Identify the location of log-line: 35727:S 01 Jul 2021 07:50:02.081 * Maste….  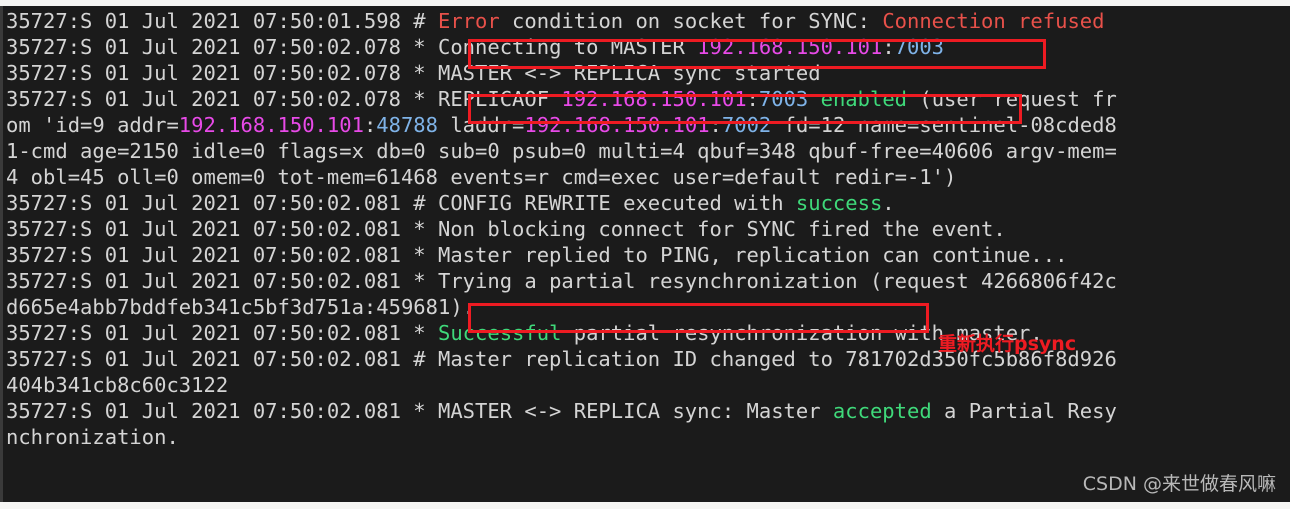
(648, 255).